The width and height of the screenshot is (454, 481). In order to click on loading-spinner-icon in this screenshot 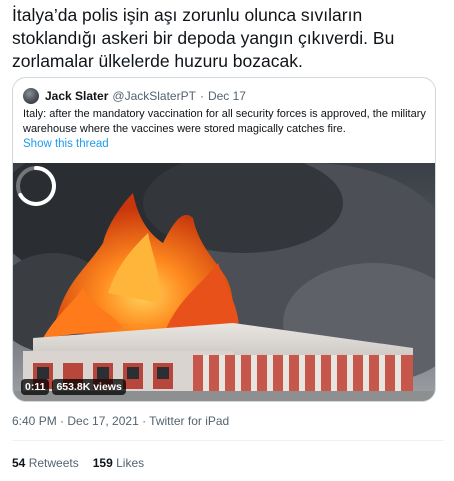, I will do `click(36, 186)`.